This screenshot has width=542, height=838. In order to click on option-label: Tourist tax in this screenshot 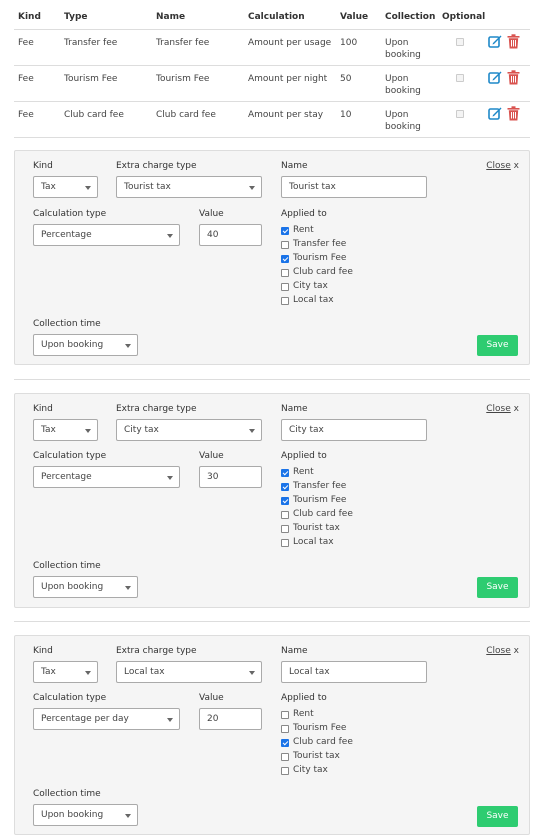, I will do `click(316, 528)`.